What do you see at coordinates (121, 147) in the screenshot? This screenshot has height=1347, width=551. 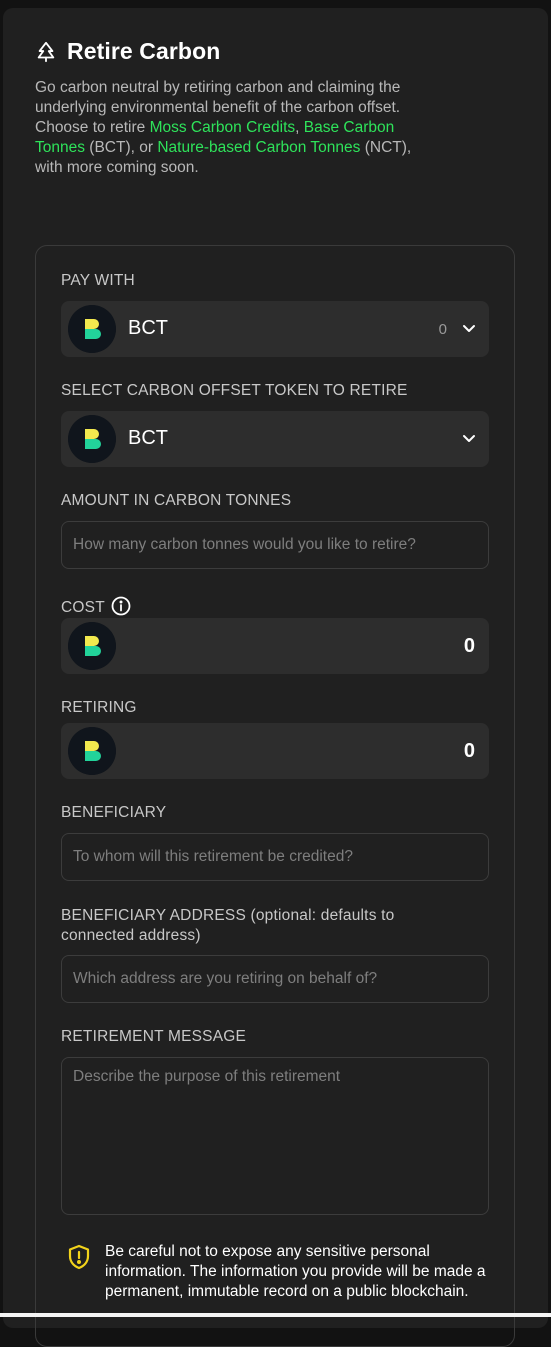 I see `description-text: (BCT), or` at bounding box center [121, 147].